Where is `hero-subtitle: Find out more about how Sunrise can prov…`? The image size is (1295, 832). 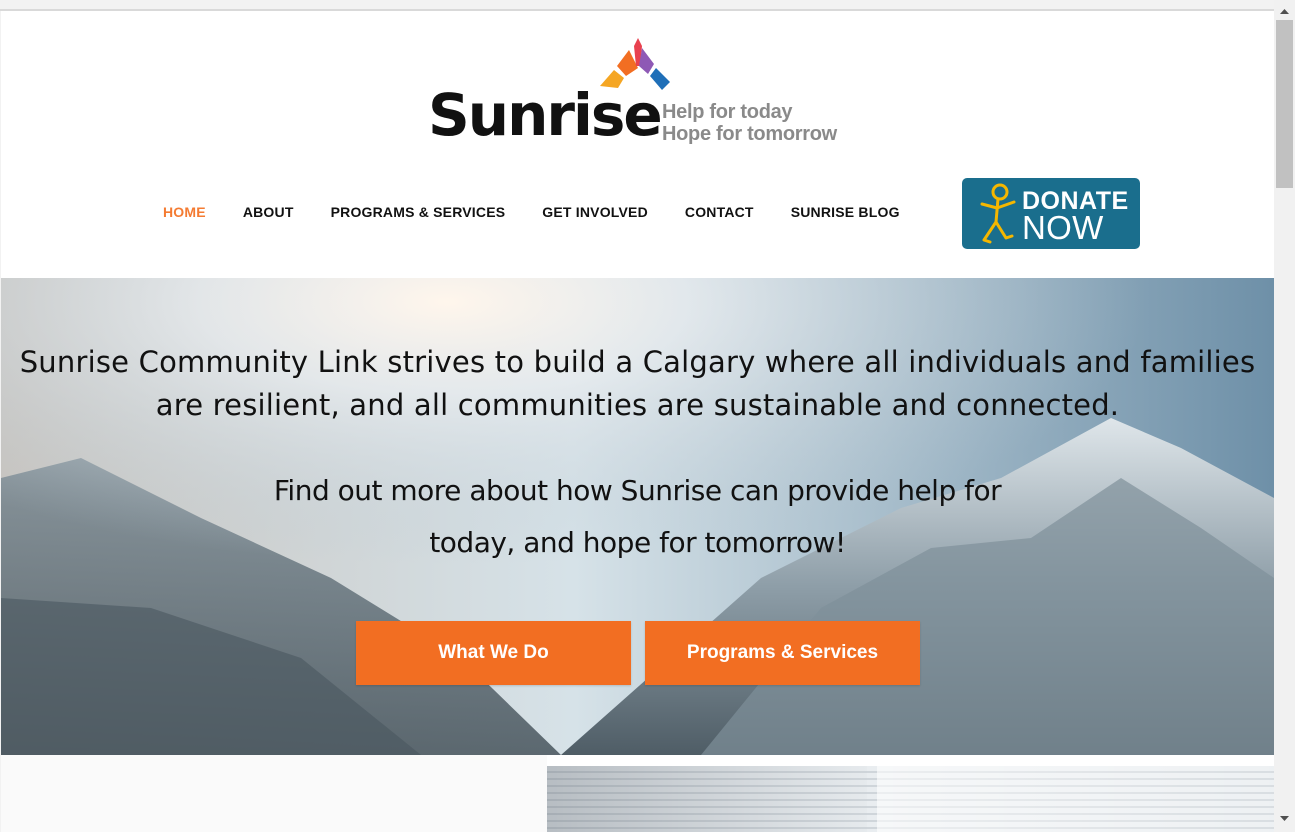 hero-subtitle: Find out more about how Sunrise can prov… is located at coordinates (637, 517).